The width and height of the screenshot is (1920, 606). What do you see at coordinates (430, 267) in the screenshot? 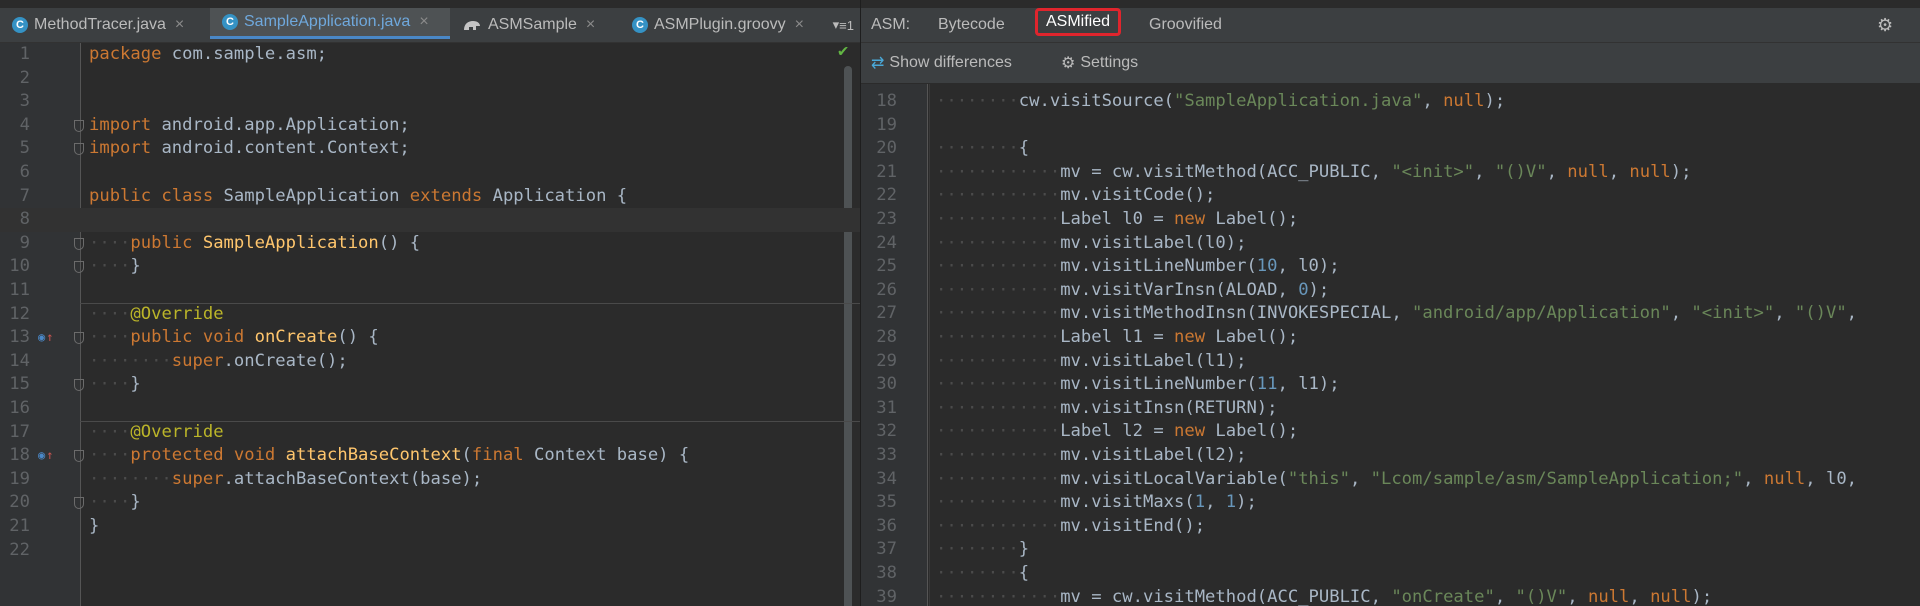
I see `code-line: 10 ····}` at bounding box center [430, 267].